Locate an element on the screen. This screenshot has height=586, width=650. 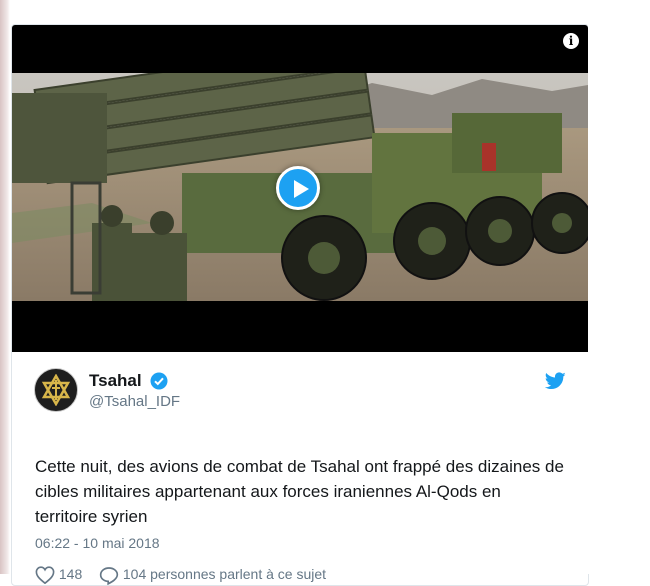
tweet-actions: 148 104 personnes parlent à ce sujet is located at coordinates (305, 574).